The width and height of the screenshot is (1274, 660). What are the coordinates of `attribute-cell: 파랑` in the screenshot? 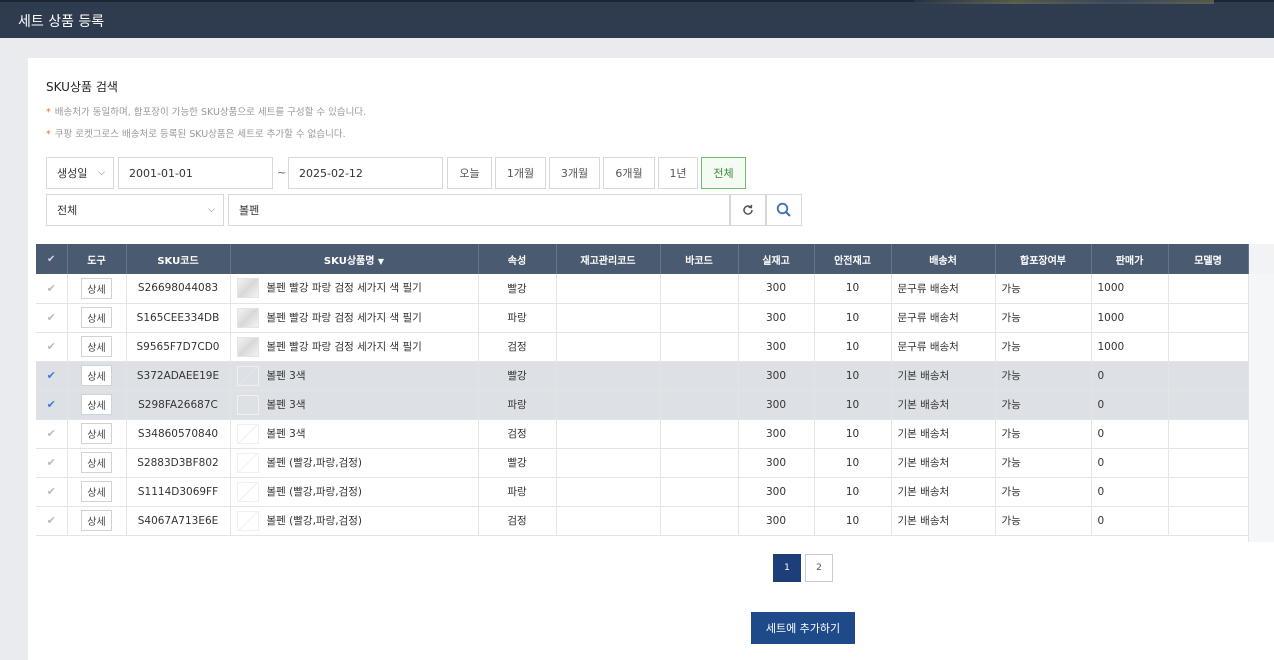 It's located at (517, 405).